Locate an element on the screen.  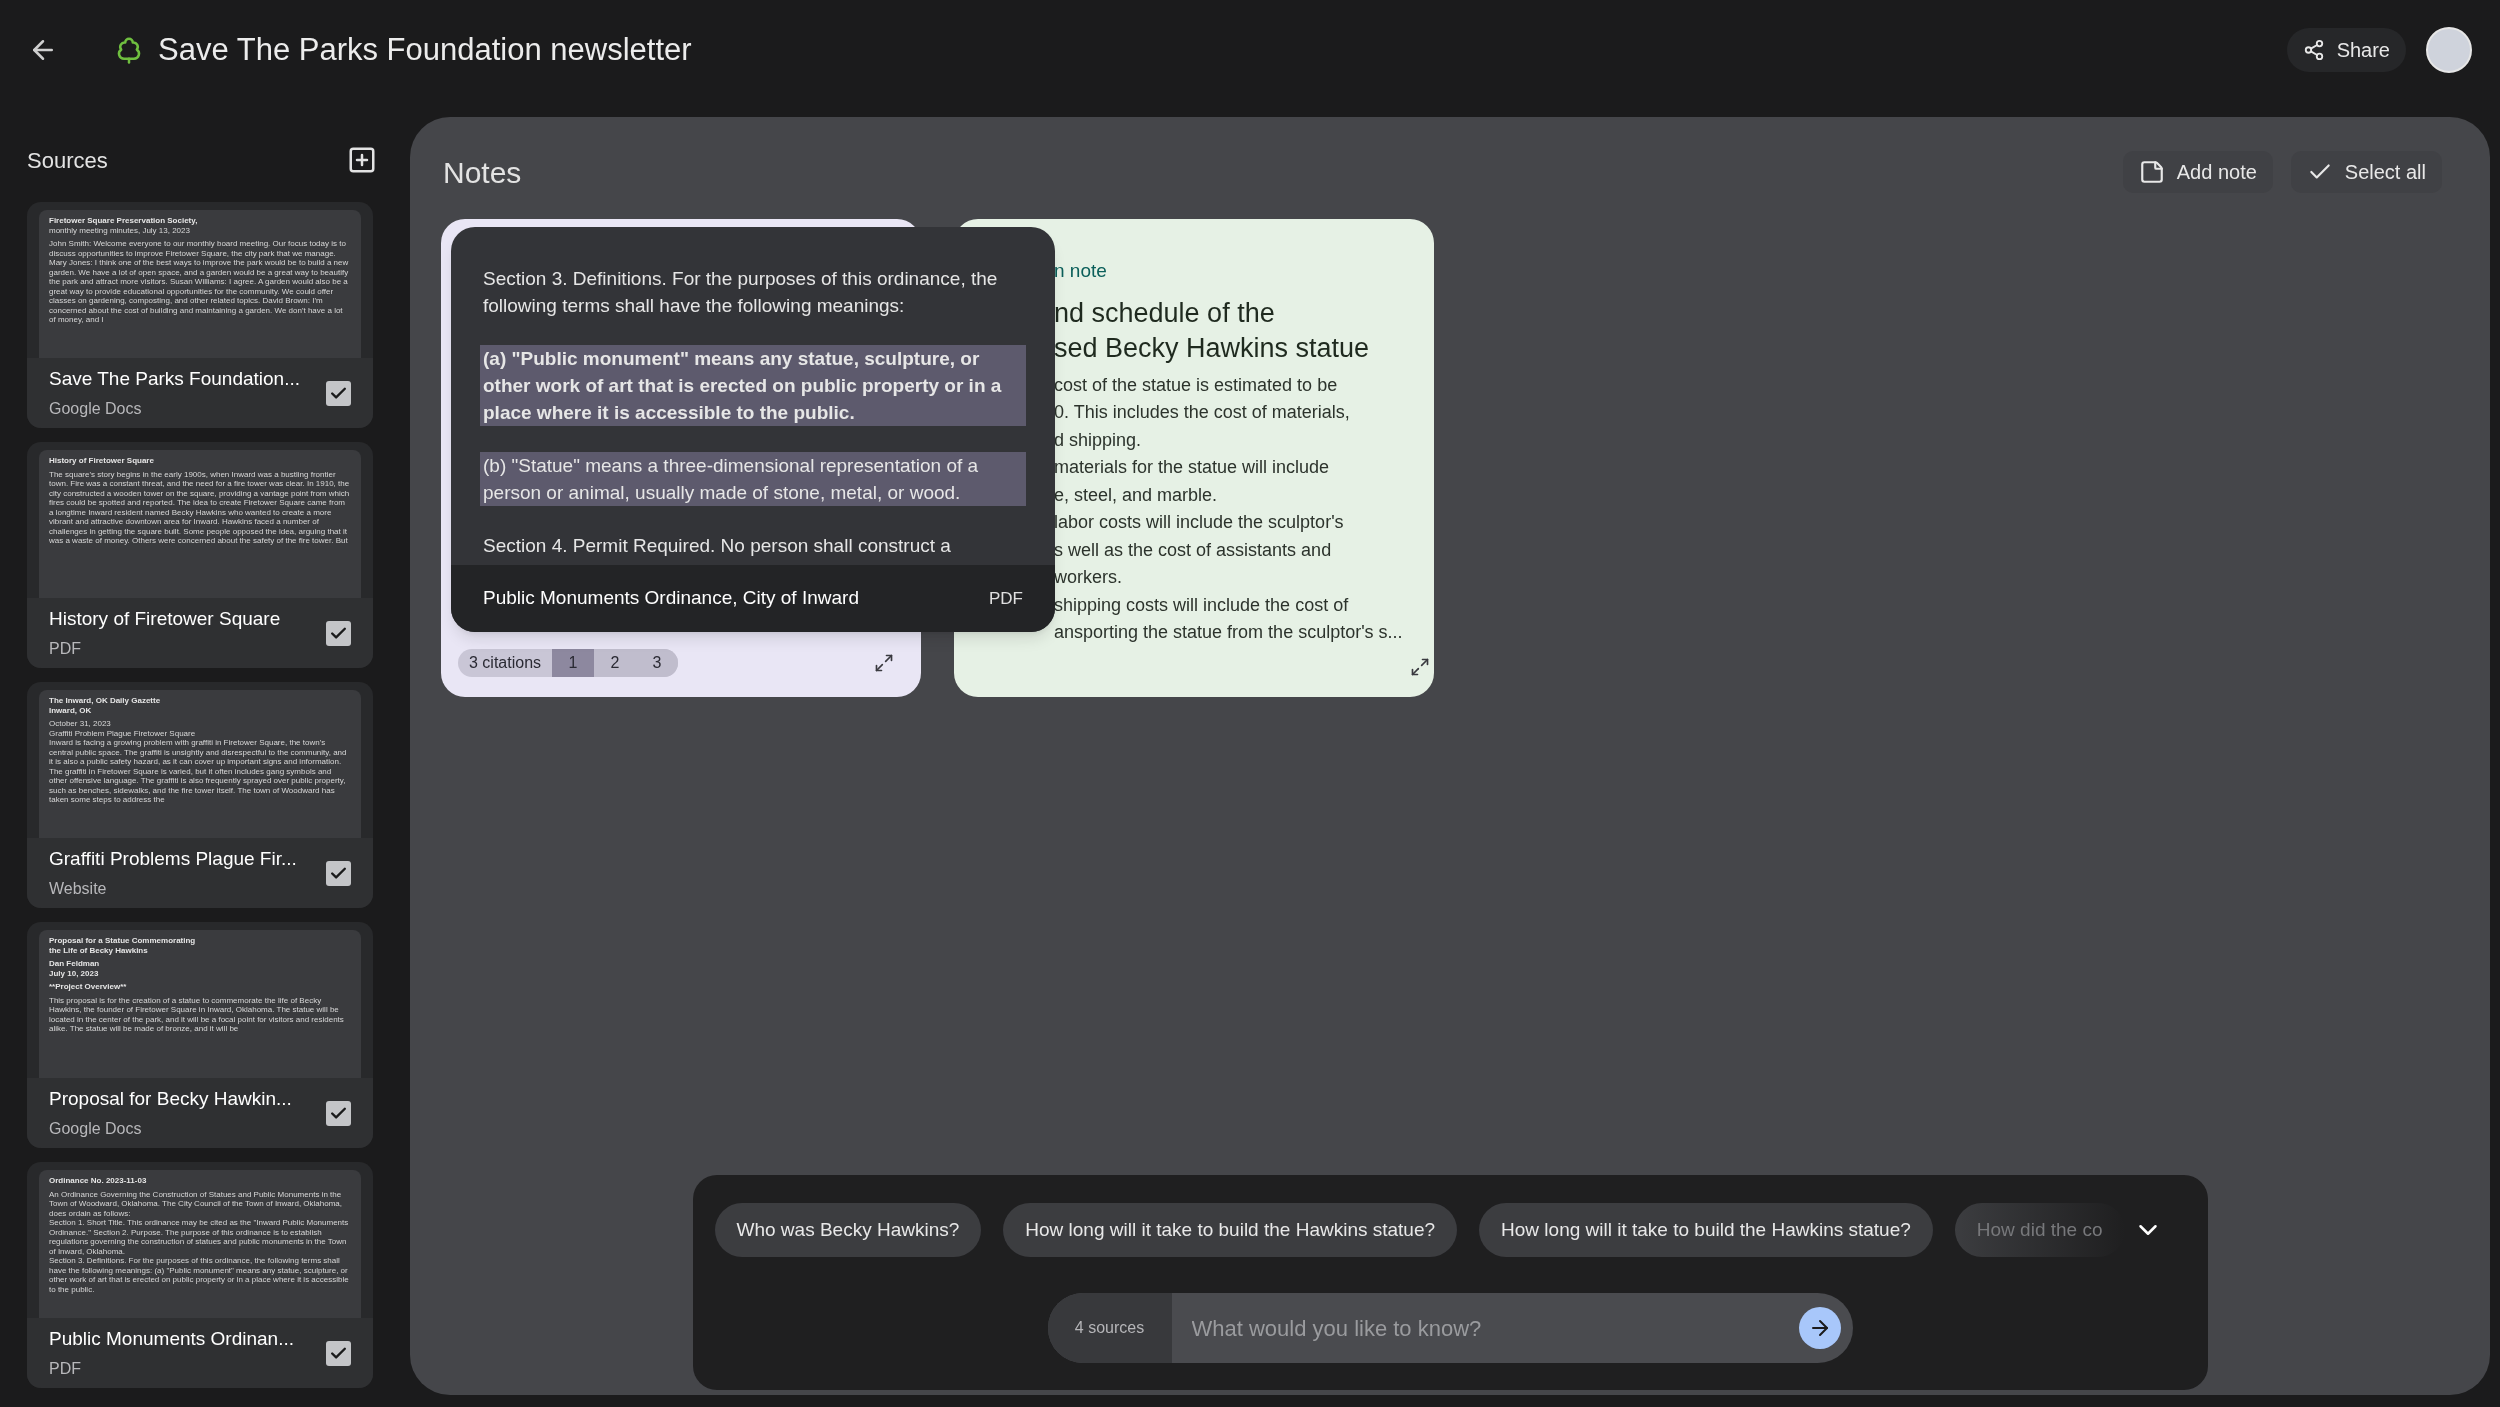
thumbnail-text: Inward is facing a growing problem with graffiti in Firetower Square, the town's central public space. The graffiti is unsightly and disrespectful to the community, and it is also a public safety hazard, as it can cover up important signs and information. The graffiti in Firetower Square is varied, but it often includes gang symbols and other offensive language. The graffiti is also frequently sprayed over public property, such as benches, sidewalks, and the fire tower itself. The town of Woodward has taken some steps to address the is located at coordinates (198, 771).